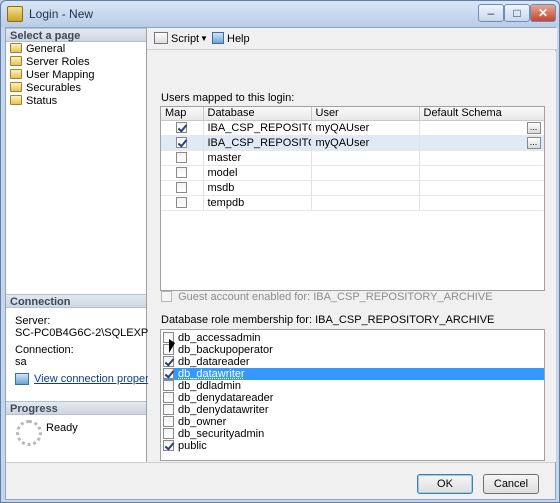 This screenshot has height=503, width=560. What do you see at coordinates (481, 114) in the screenshot?
I see `column-header-default-schema: Default Schema` at bounding box center [481, 114].